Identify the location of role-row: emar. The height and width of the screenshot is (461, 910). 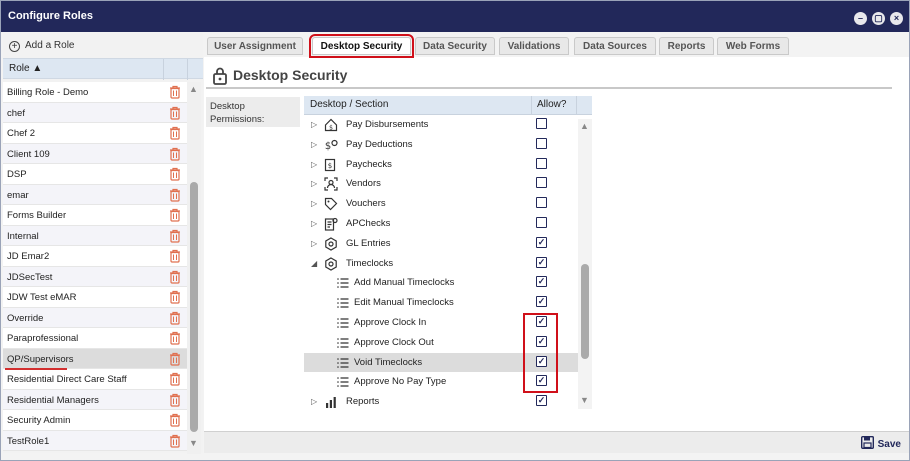
(95, 194).